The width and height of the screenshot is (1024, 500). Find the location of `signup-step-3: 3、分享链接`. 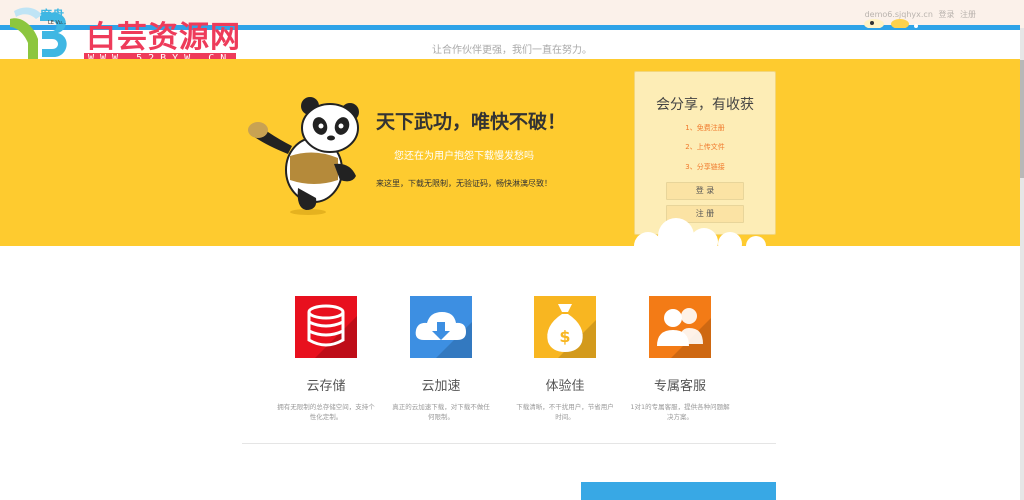

signup-step-3: 3、分享链接 is located at coordinates (705, 167).